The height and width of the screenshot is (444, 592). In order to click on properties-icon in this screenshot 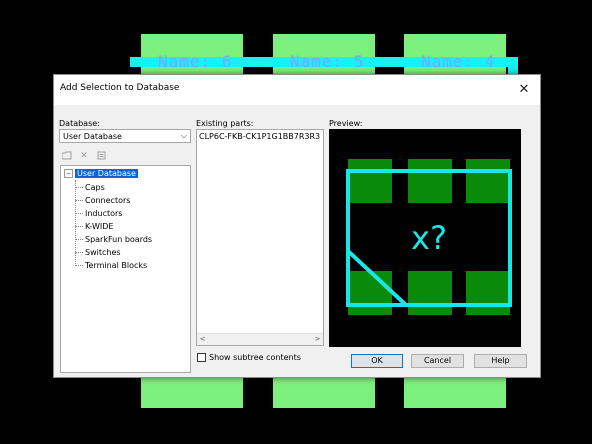, I will do `click(101, 156)`.